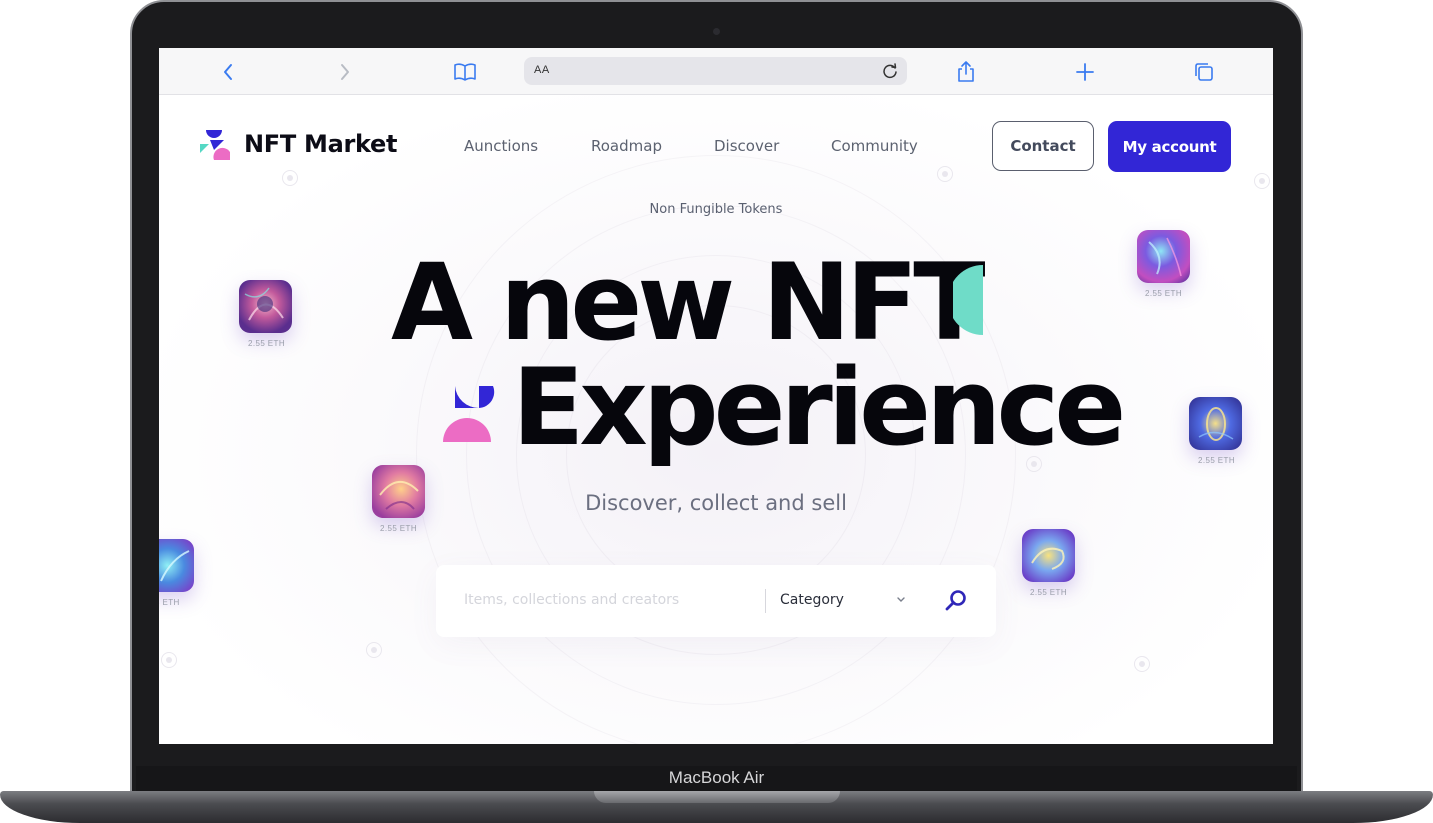 Image resolution: width=1433 pixels, height=823 pixels. Describe the element at coordinates (716, 503) in the screenshot. I see `hero-subtitle: Discover, collect and sell` at that location.